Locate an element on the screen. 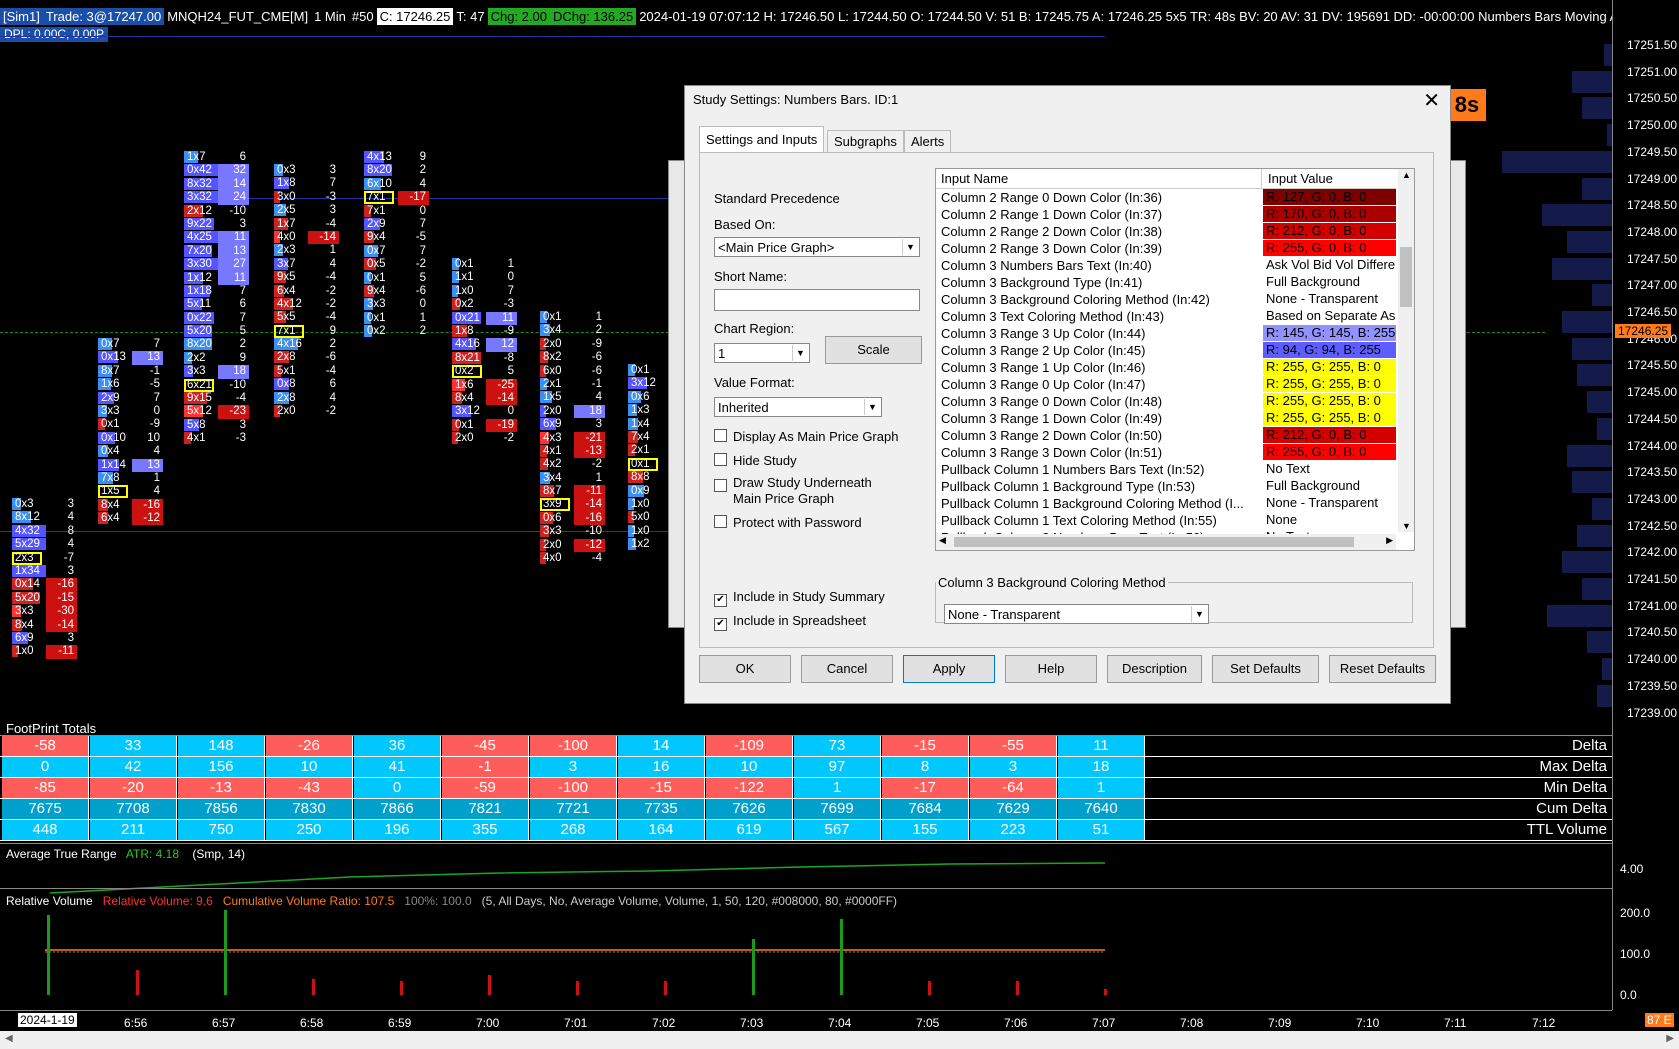  scroll-down-icon: ▼ is located at coordinates (1406, 526).